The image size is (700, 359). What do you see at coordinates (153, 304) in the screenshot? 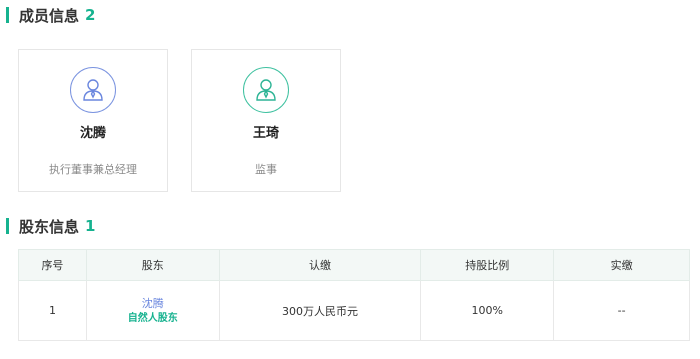
I see `holder-name-link: 沈腾` at bounding box center [153, 304].